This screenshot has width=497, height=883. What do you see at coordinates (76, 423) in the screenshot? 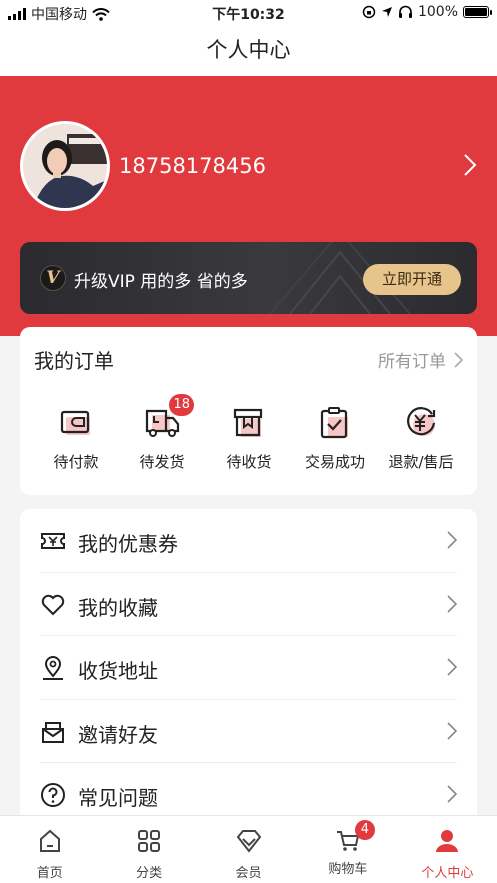
I see `wallet-icon` at bounding box center [76, 423].